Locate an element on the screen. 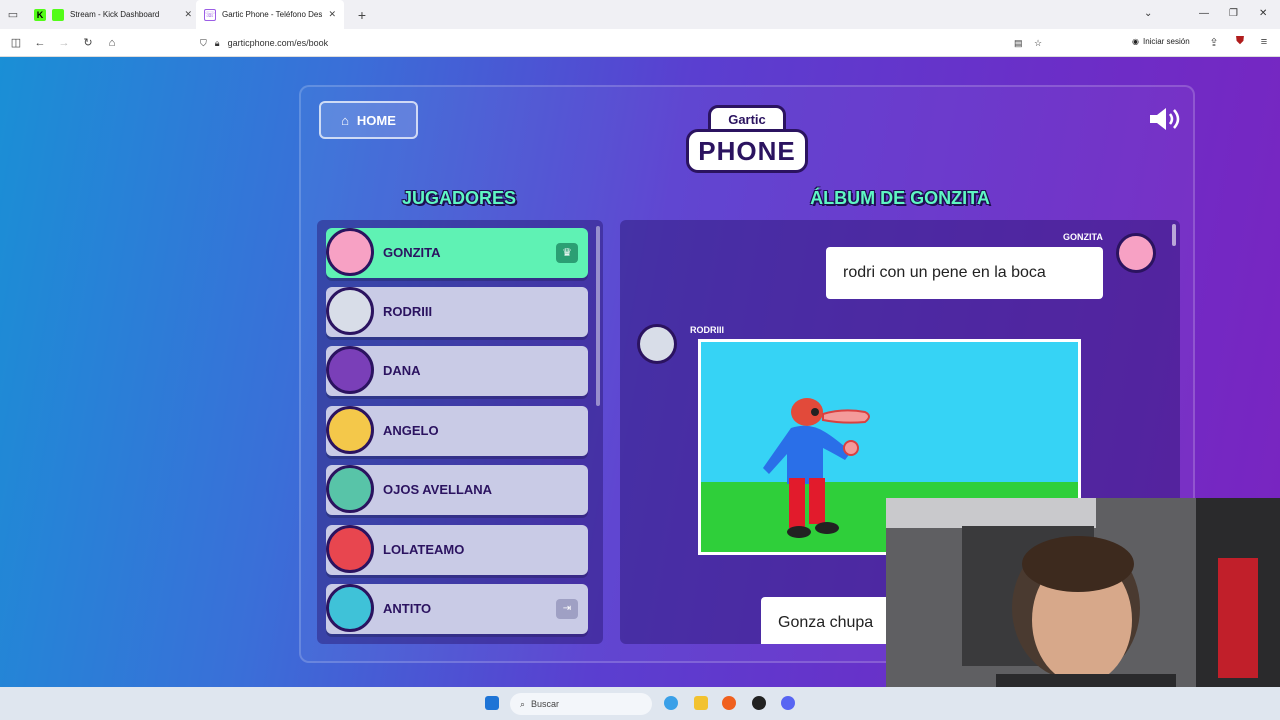 Image resolution: width=1280 pixels, height=720 pixels. player-card: ANGELO is located at coordinates (457, 431).